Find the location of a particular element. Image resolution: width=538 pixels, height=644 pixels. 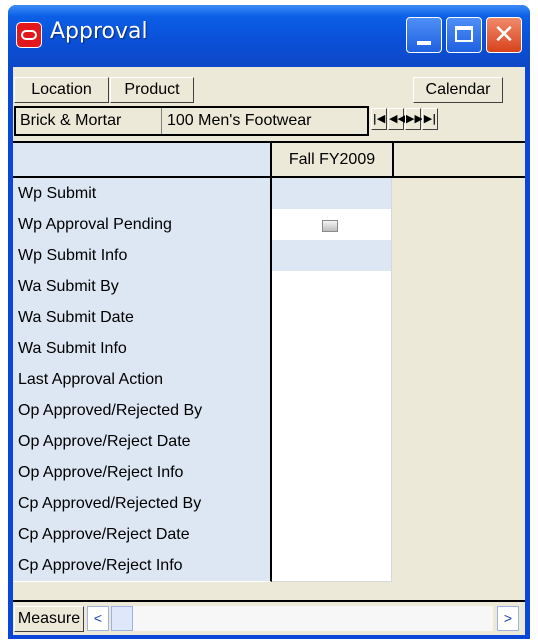

row-label: Cp Approved/Rejected By is located at coordinates (142, 504).